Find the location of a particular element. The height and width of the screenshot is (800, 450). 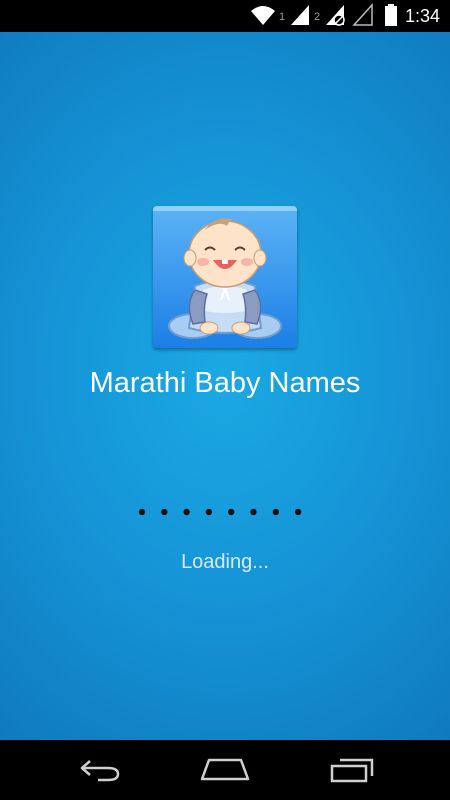

recent-apps-button is located at coordinates (352, 770).